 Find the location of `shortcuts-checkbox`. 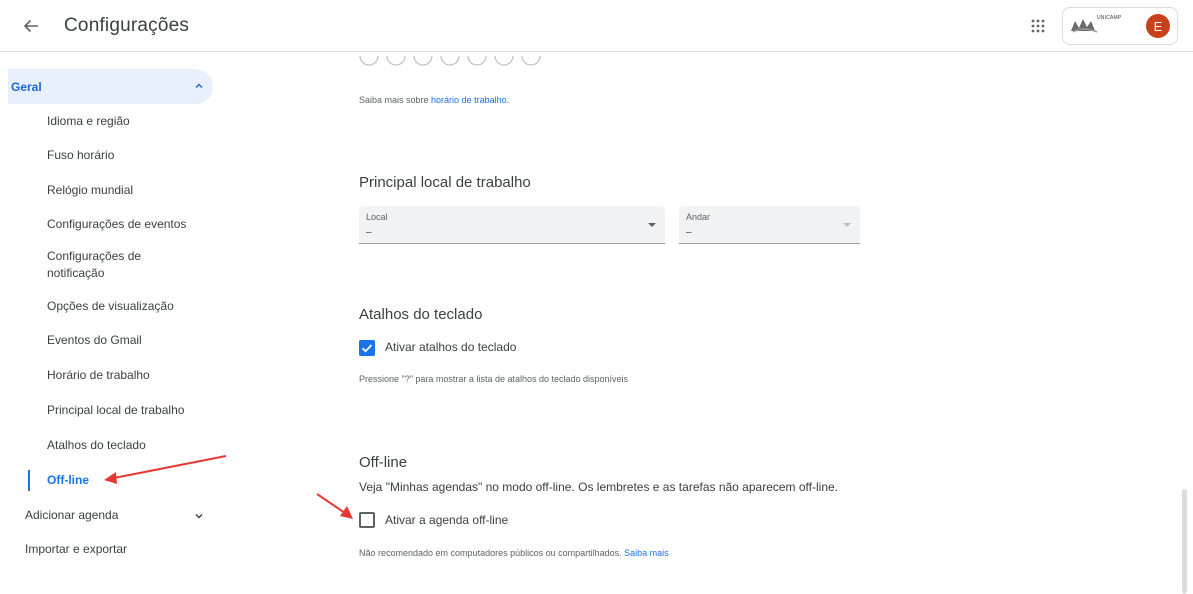

shortcuts-checkbox is located at coordinates (367, 348).